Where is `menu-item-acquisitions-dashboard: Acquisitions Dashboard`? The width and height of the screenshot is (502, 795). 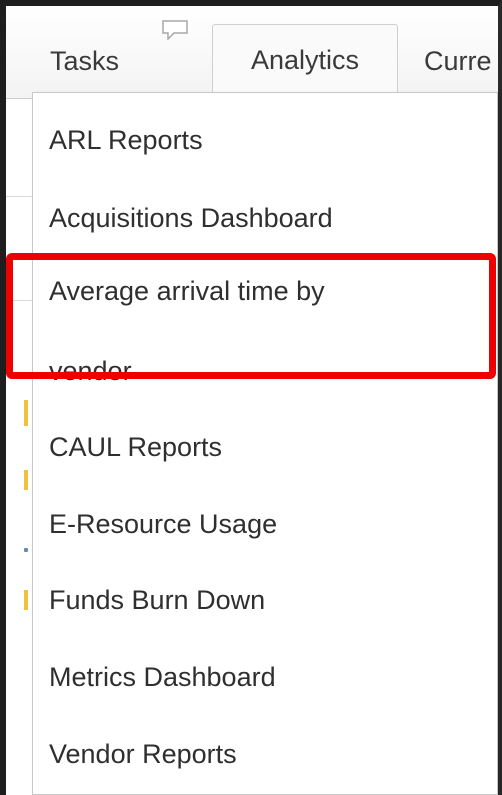
menu-item-acquisitions-dashboard: Acquisitions Dashboard is located at coordinates (191, 218).